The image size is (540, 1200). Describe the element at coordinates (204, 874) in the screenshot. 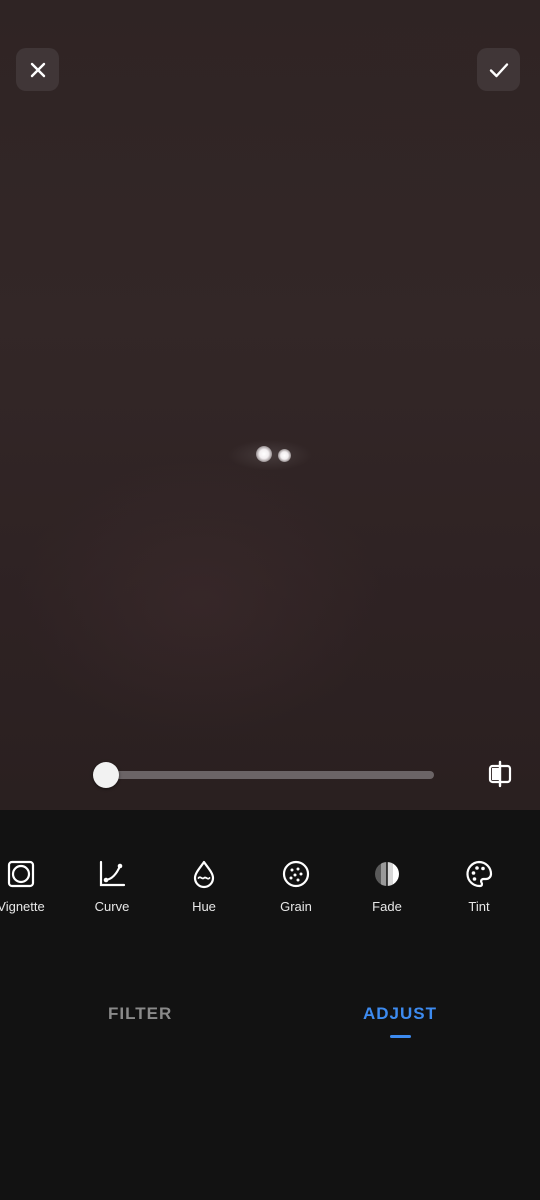

I see `droplet-icon` at that location.